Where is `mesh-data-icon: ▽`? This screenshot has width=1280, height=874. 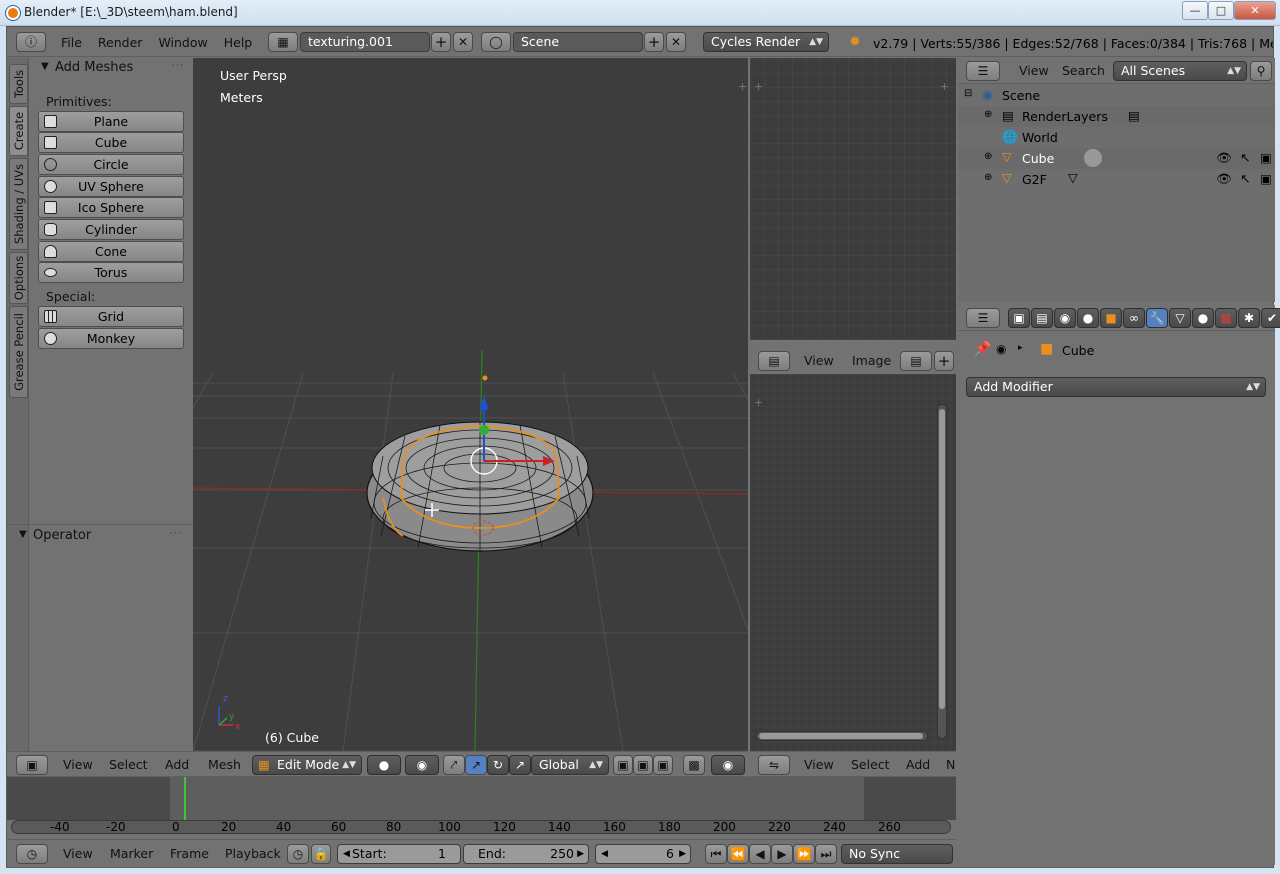
mesh-data-icon: ▽ is located at coordinates (1073, 177).